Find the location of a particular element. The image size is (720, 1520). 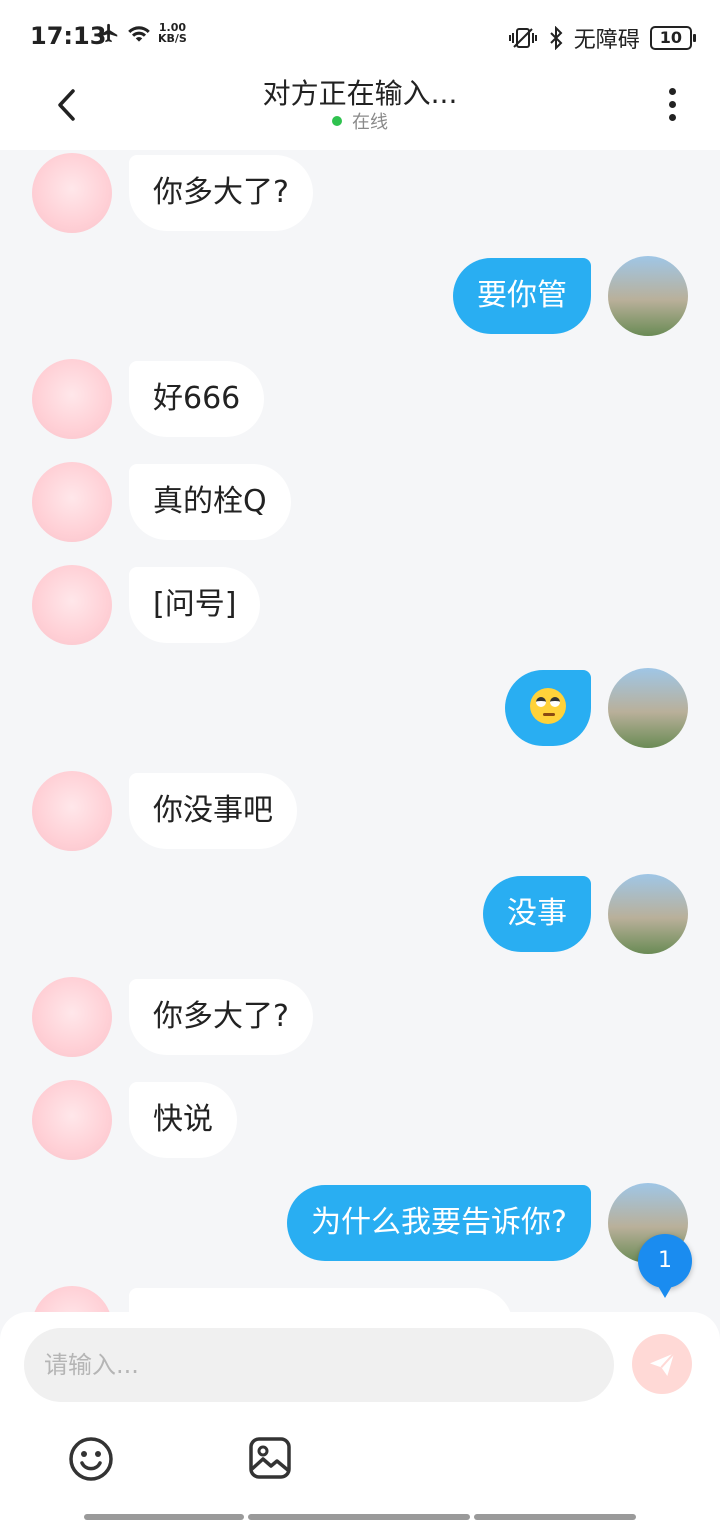

message-bubble: 为什么我要告诉你? is located at coordinates (439, 1223).